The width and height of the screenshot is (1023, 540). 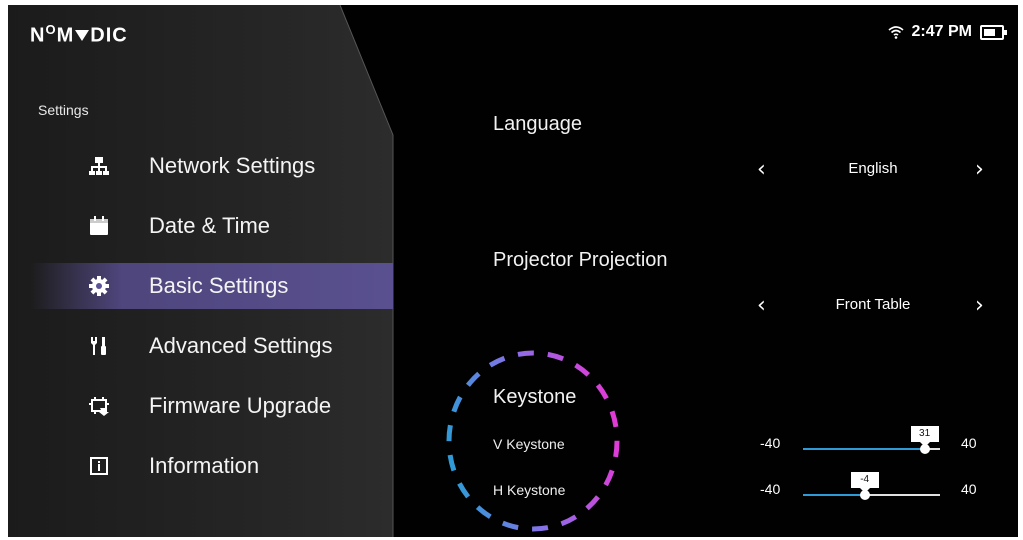 What do you see at coordinates (99, 166) in the screenshot?
I see `network-icon` at bounding box center [99, 166].